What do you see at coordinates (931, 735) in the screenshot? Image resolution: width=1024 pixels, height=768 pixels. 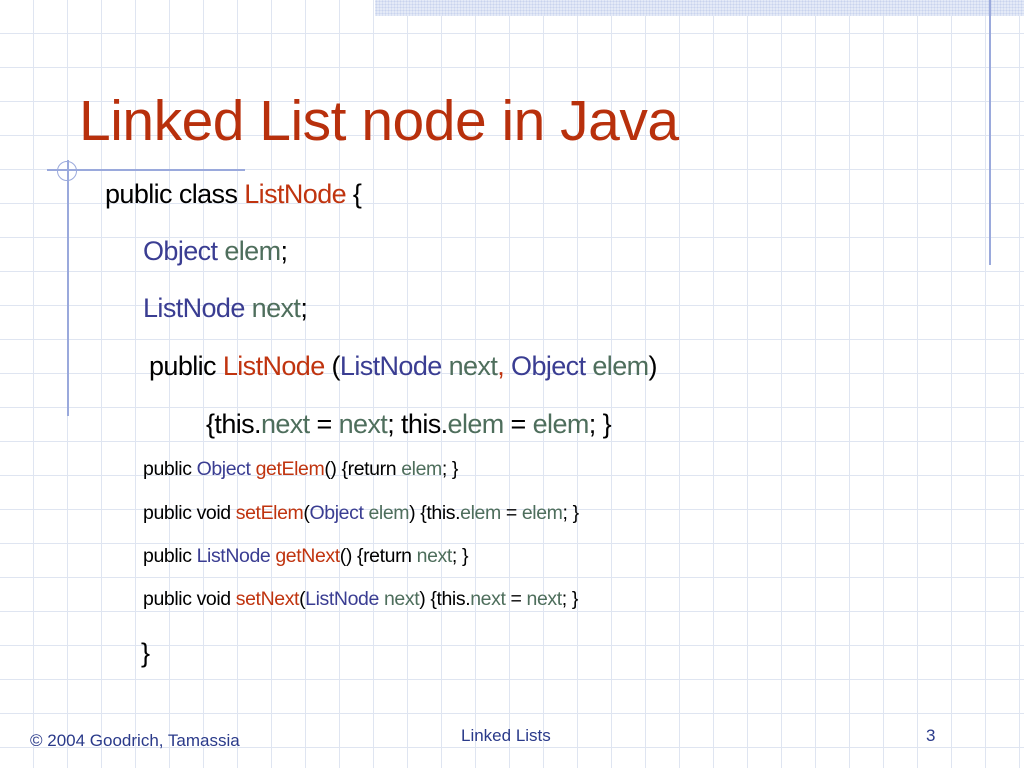 I see `footer-page-number: 3` at bounding box center [931, 735].